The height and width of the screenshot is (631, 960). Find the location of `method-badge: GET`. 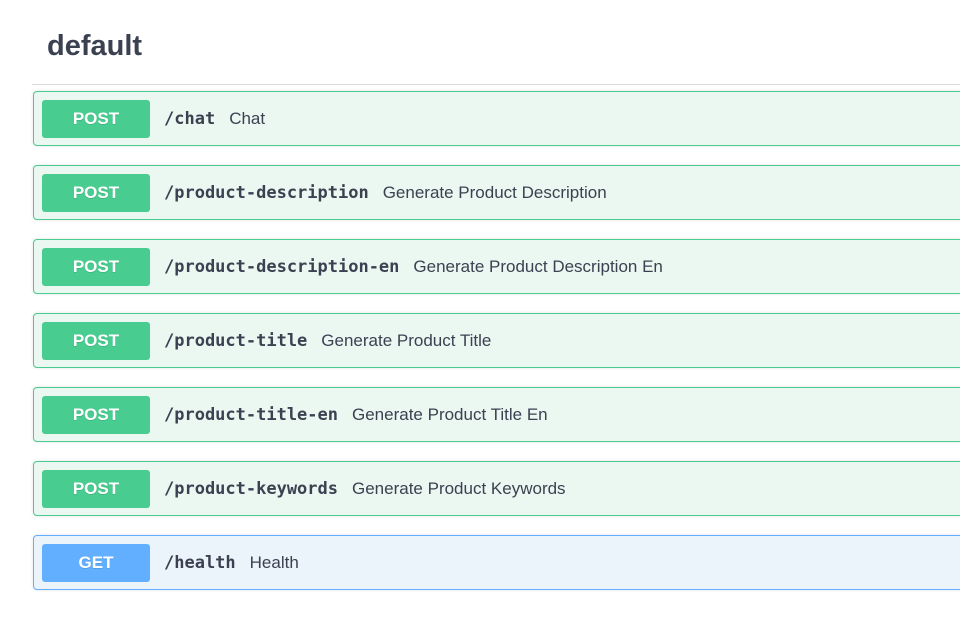

method-badge: GET is located at coordinates (96, 562).